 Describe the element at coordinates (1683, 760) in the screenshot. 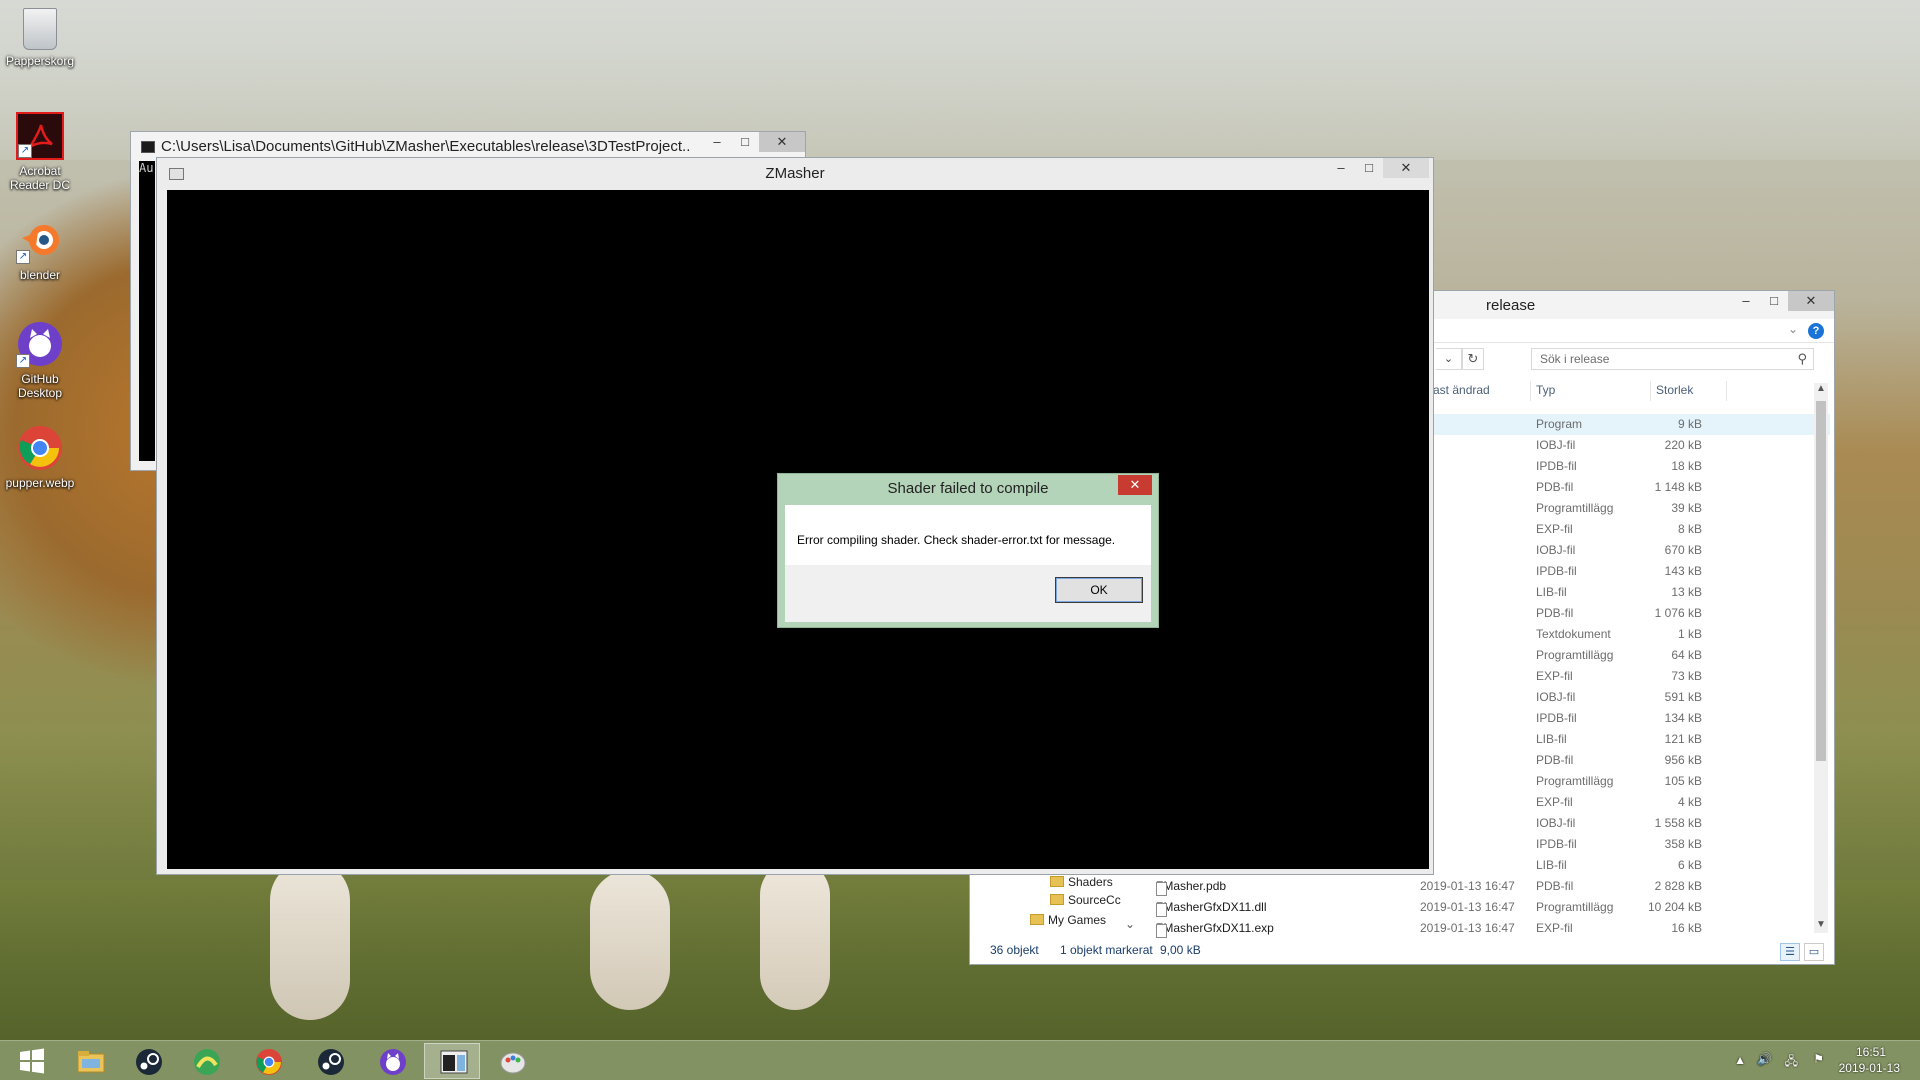

I see `file-size: 956 kB` at that location.